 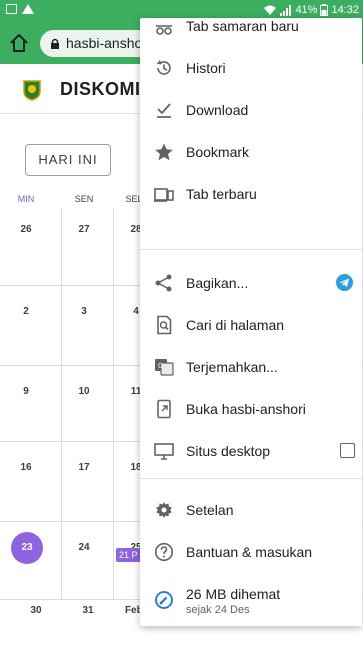 I want to click on menu-item-data-saver: 26 MB dihemat sejak 24 Des, so click(x=251, y=600).